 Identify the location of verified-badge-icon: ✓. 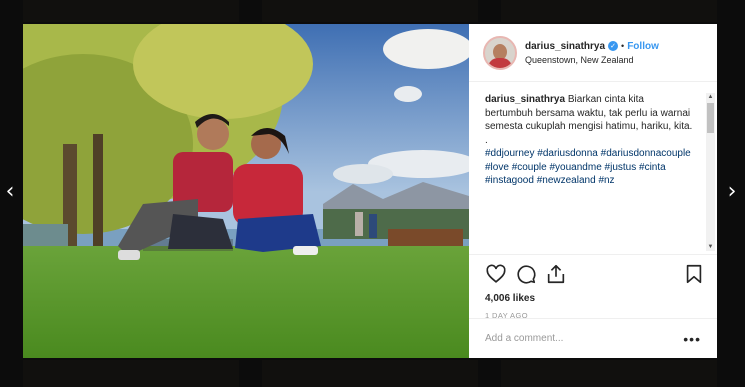
(613, 46).